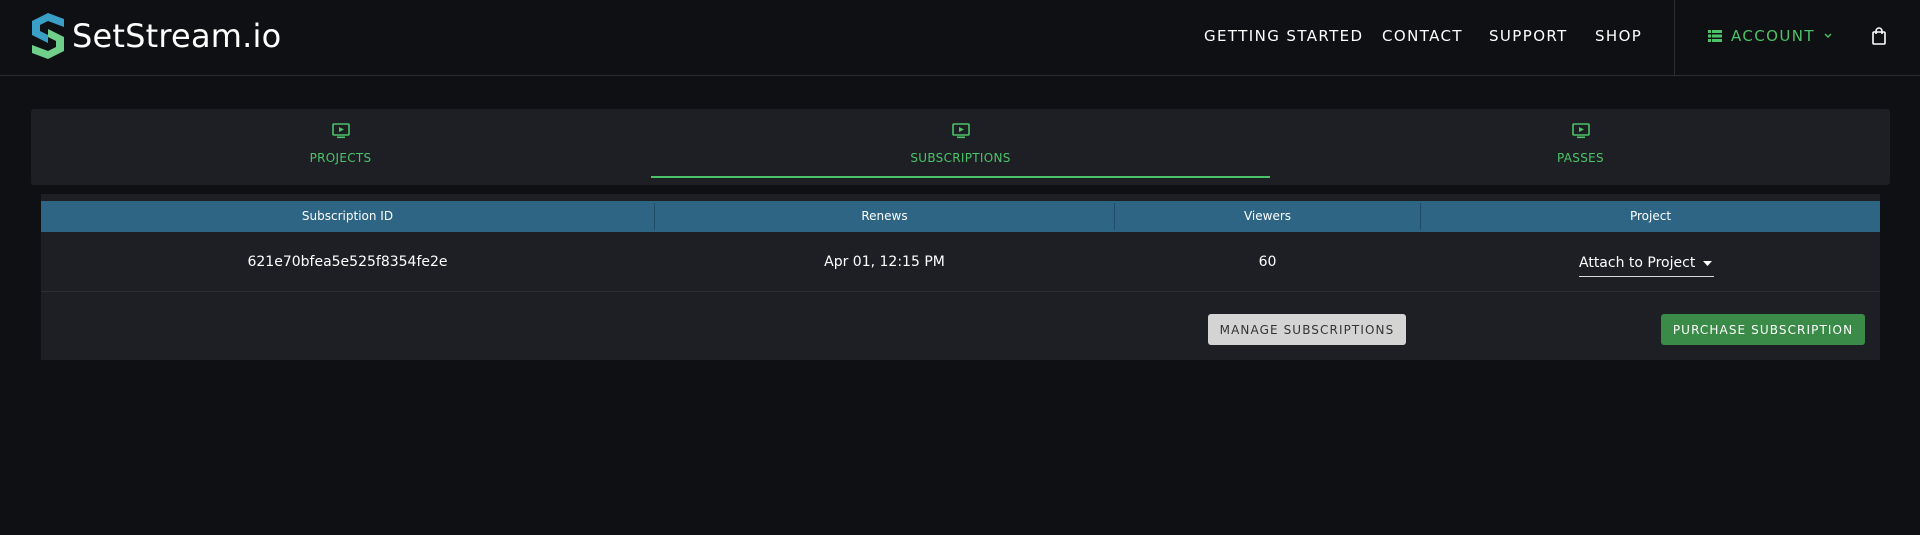 The height and width of the screenshot is (535, 1920). I want to click on nav-divider, so click(1674, 38).